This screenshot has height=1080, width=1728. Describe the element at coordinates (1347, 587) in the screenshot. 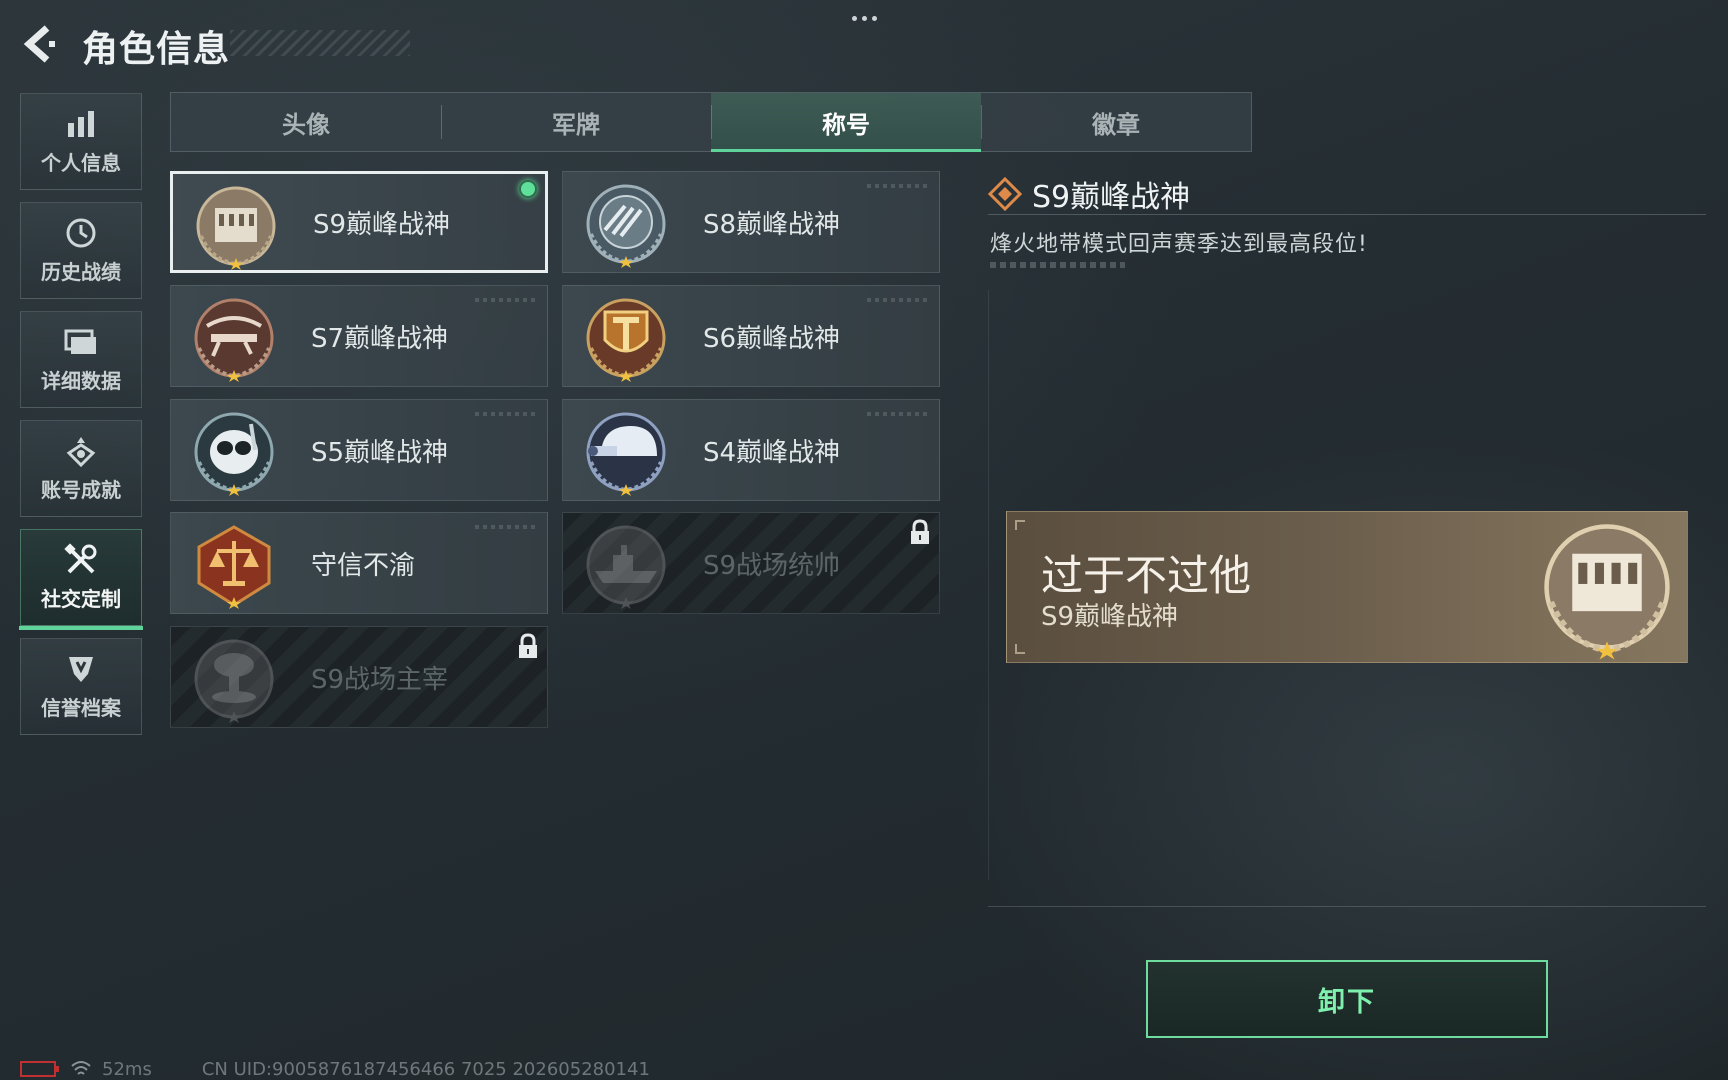

I see `title-preview-banner: 过于不过他 S9巅峰战神` at that location.